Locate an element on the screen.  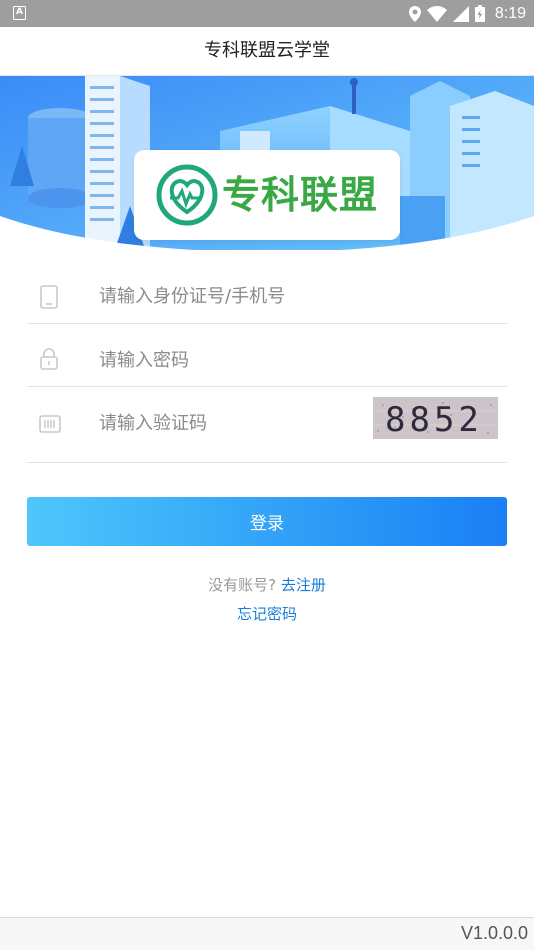
page-title: 专科联盟云学堂 is located at coordinates (267, 50).